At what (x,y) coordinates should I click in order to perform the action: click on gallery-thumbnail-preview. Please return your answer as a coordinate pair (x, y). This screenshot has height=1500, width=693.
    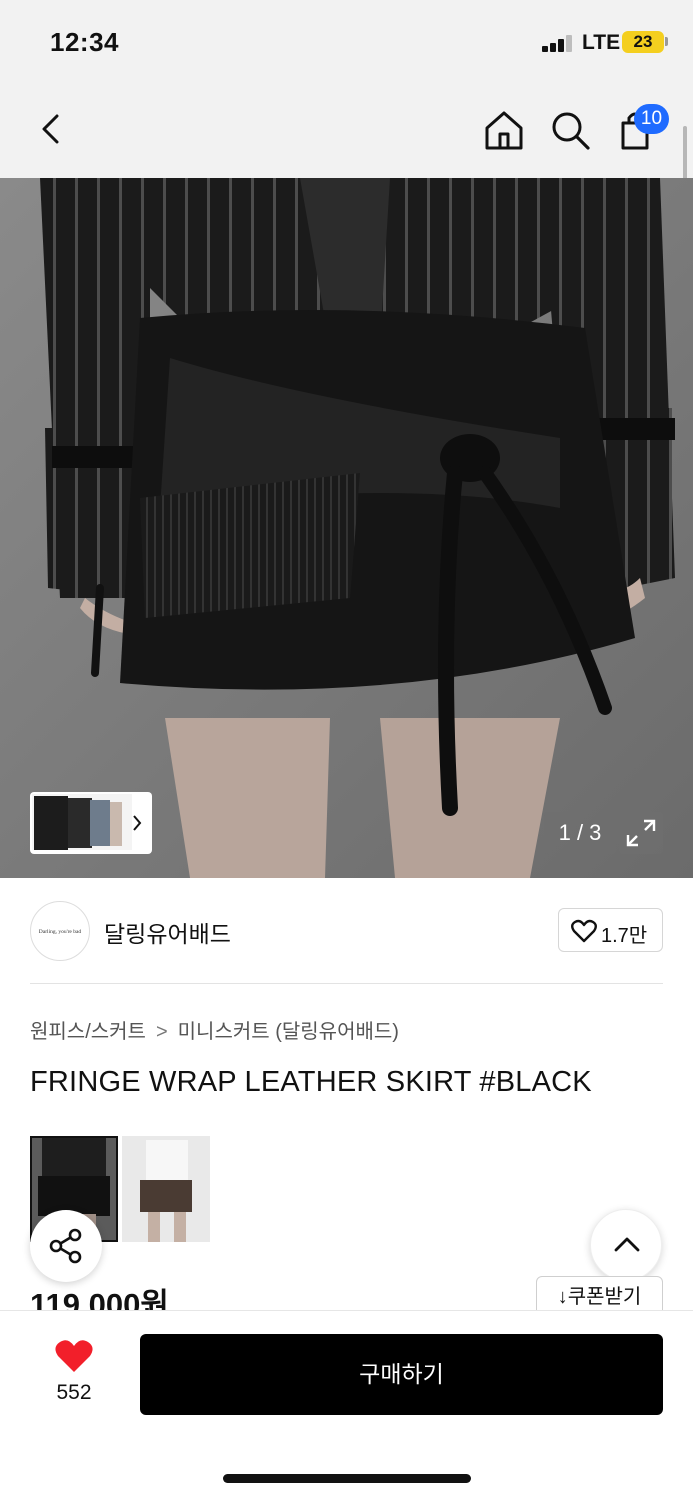
    Looking at the image, I should click on (87, 822).